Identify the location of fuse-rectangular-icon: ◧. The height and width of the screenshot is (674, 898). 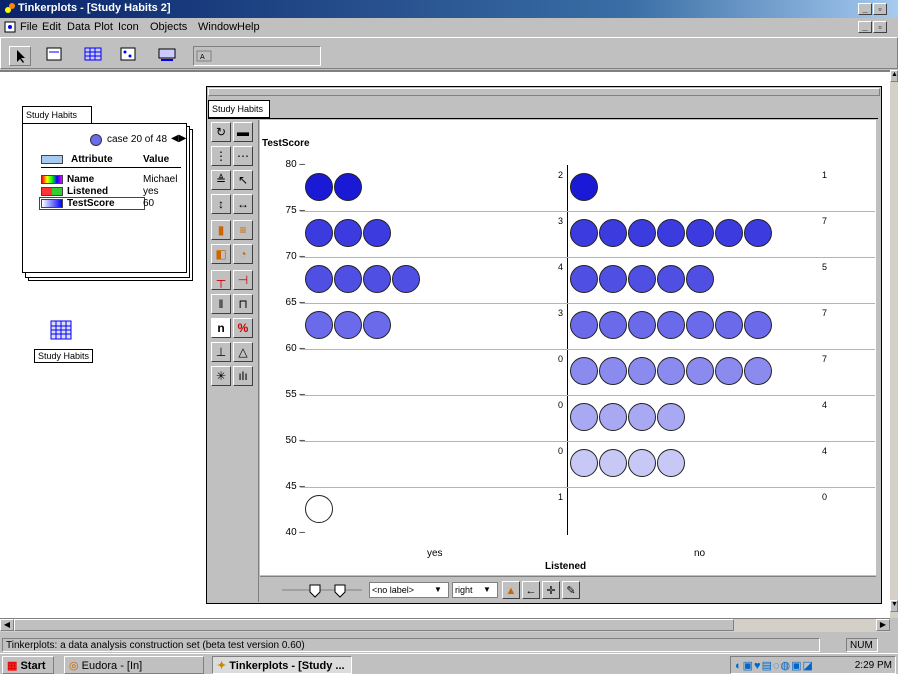
(221, 254).